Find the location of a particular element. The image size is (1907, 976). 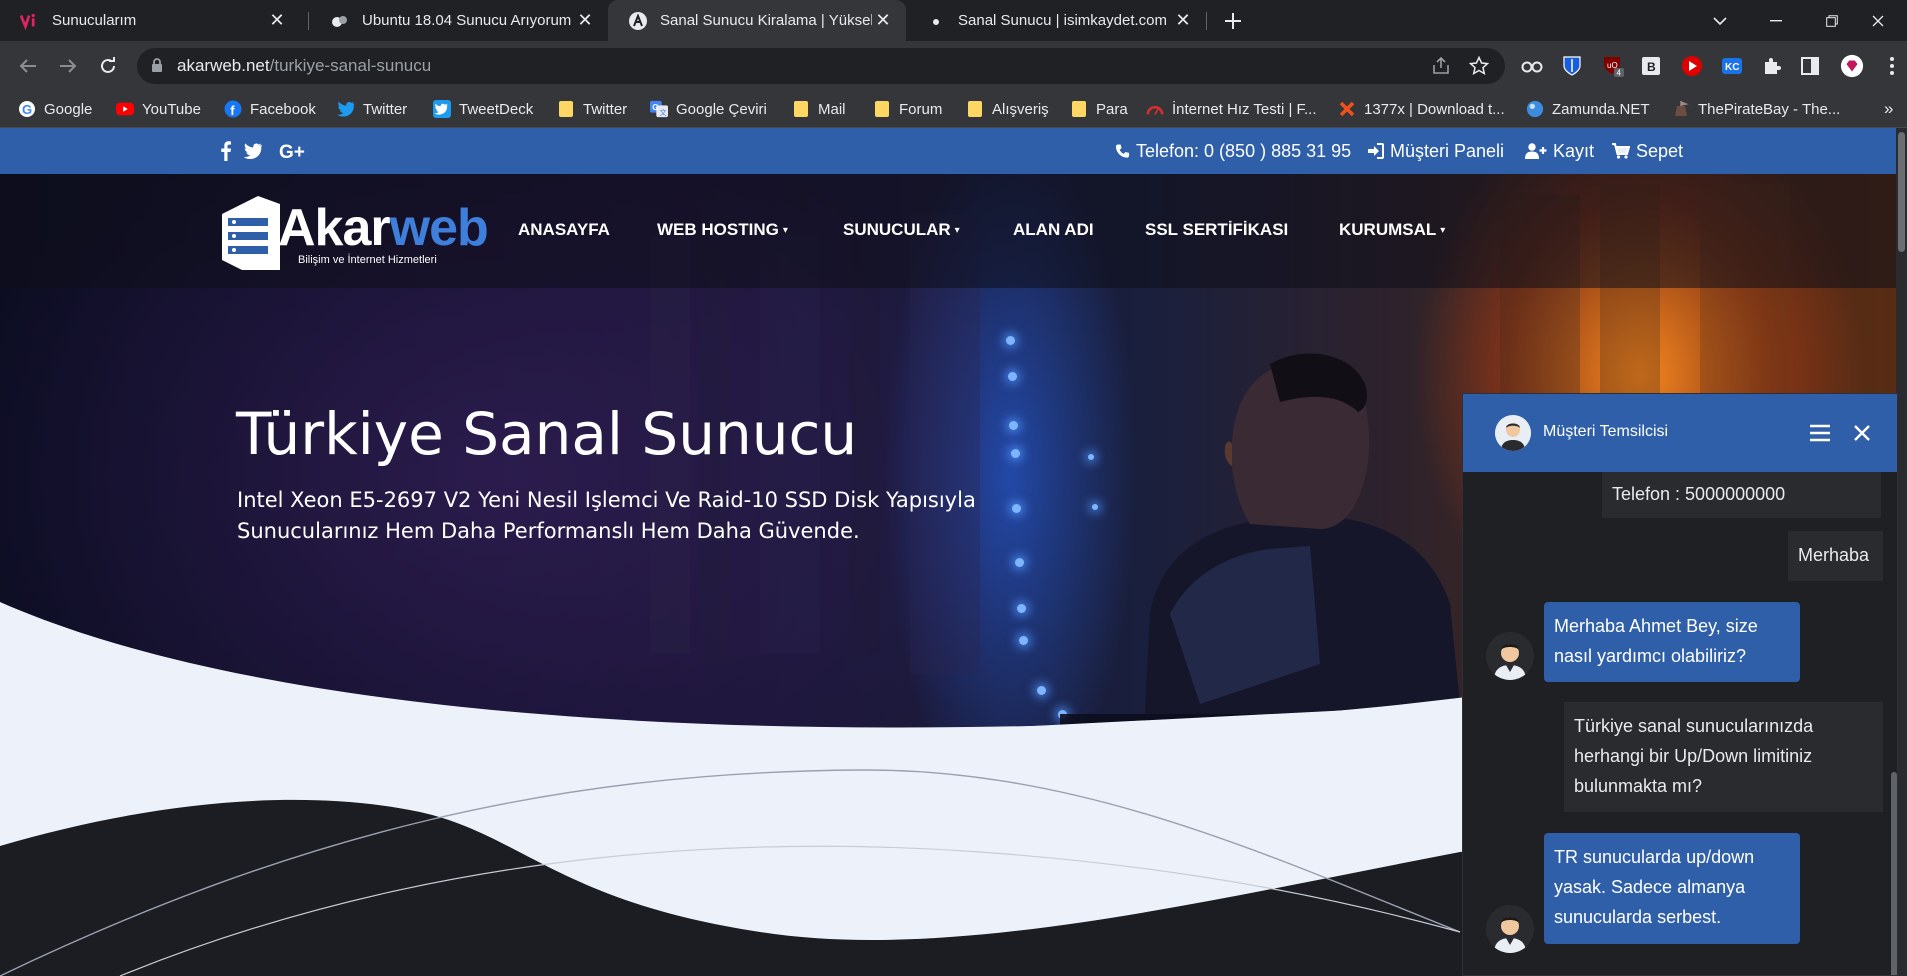

tab-separator is located at coordinates (308, 21).